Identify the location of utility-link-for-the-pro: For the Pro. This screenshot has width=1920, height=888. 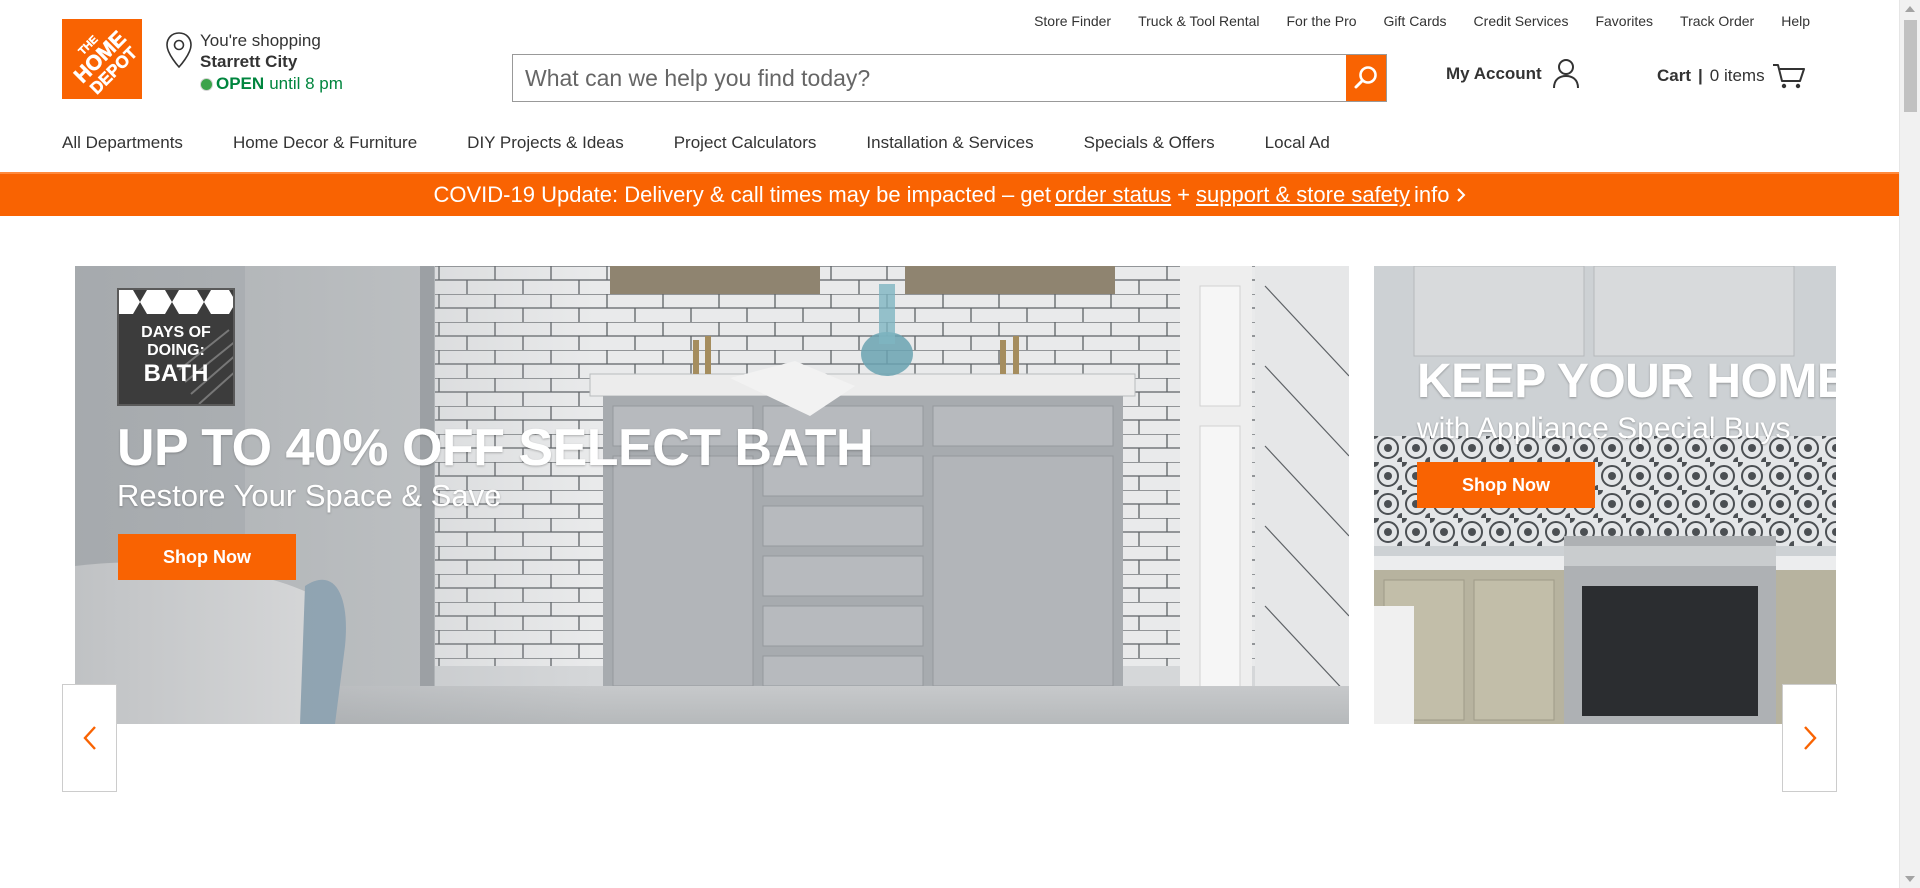
(1322, 21).